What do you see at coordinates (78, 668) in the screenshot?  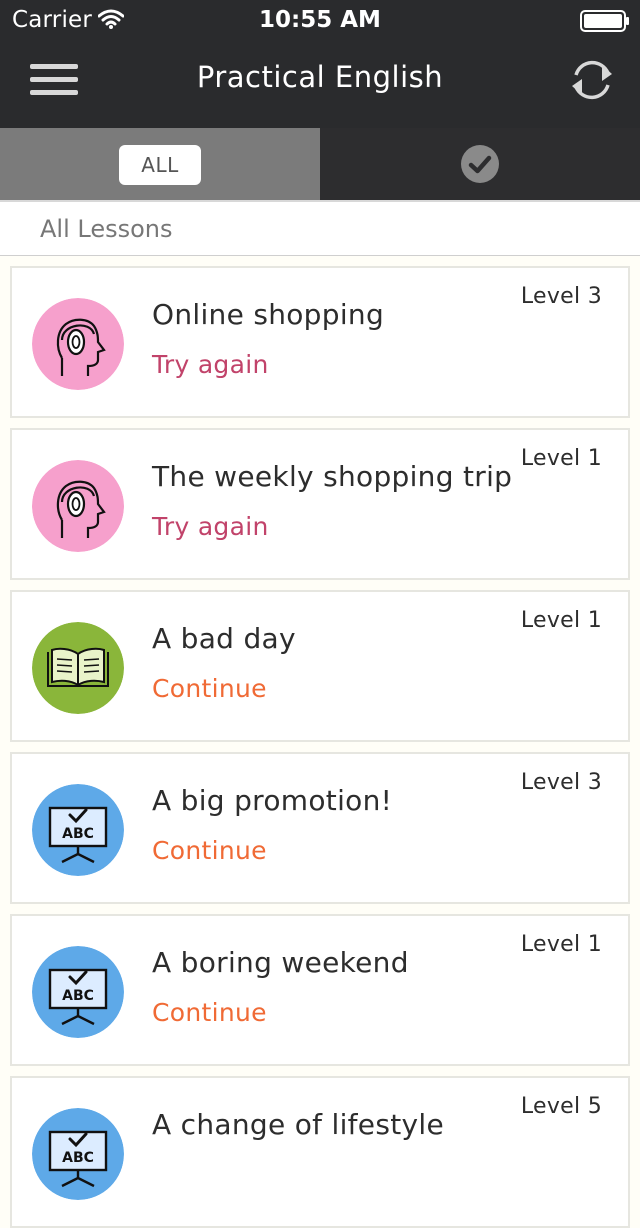 I see `open-book-icon` at bounding box center [78, 668].